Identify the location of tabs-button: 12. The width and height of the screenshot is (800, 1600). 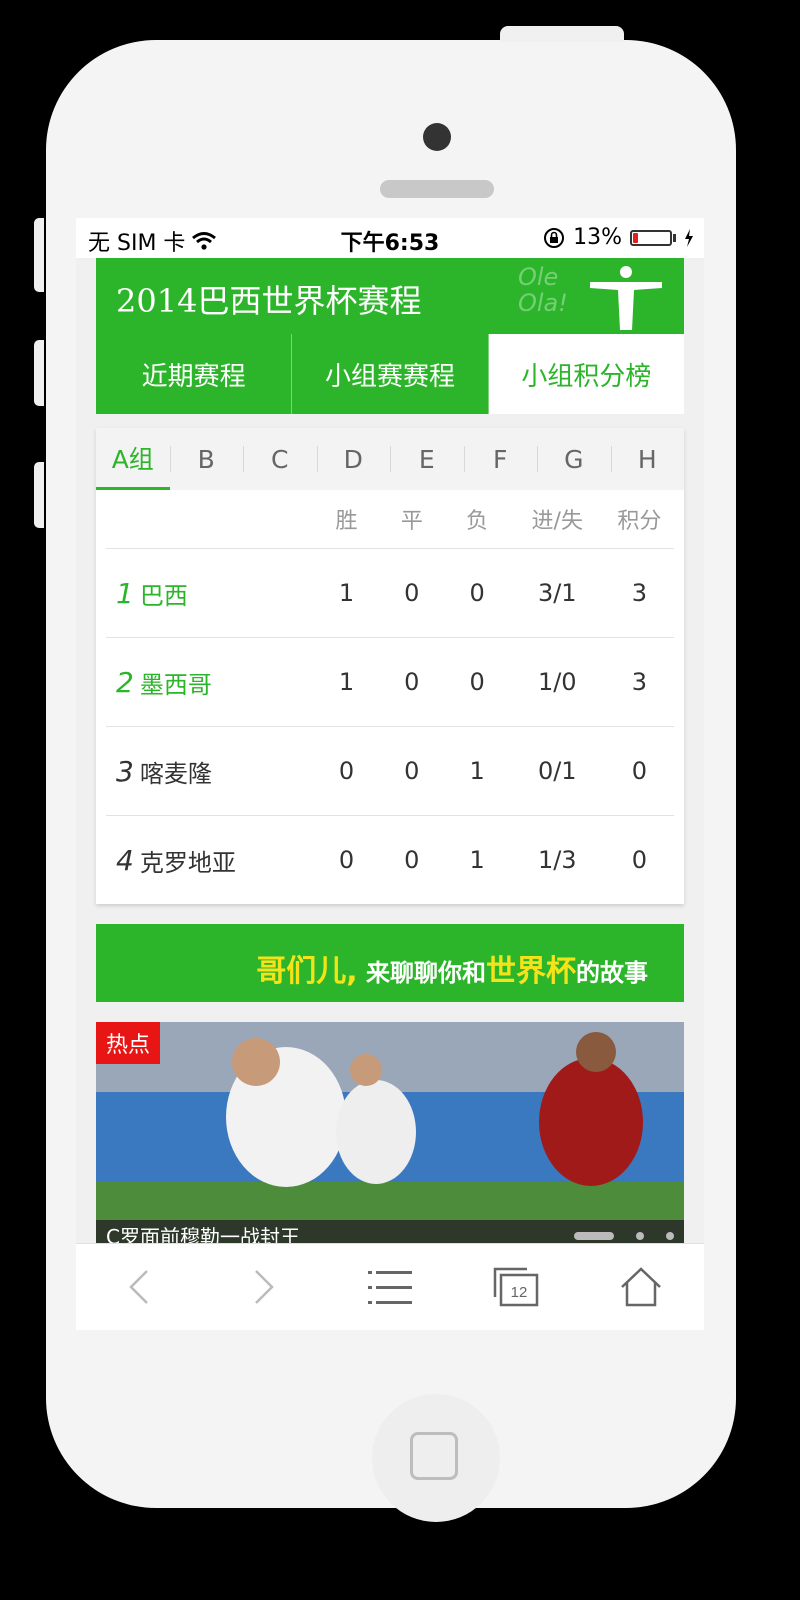
(516, 1287).